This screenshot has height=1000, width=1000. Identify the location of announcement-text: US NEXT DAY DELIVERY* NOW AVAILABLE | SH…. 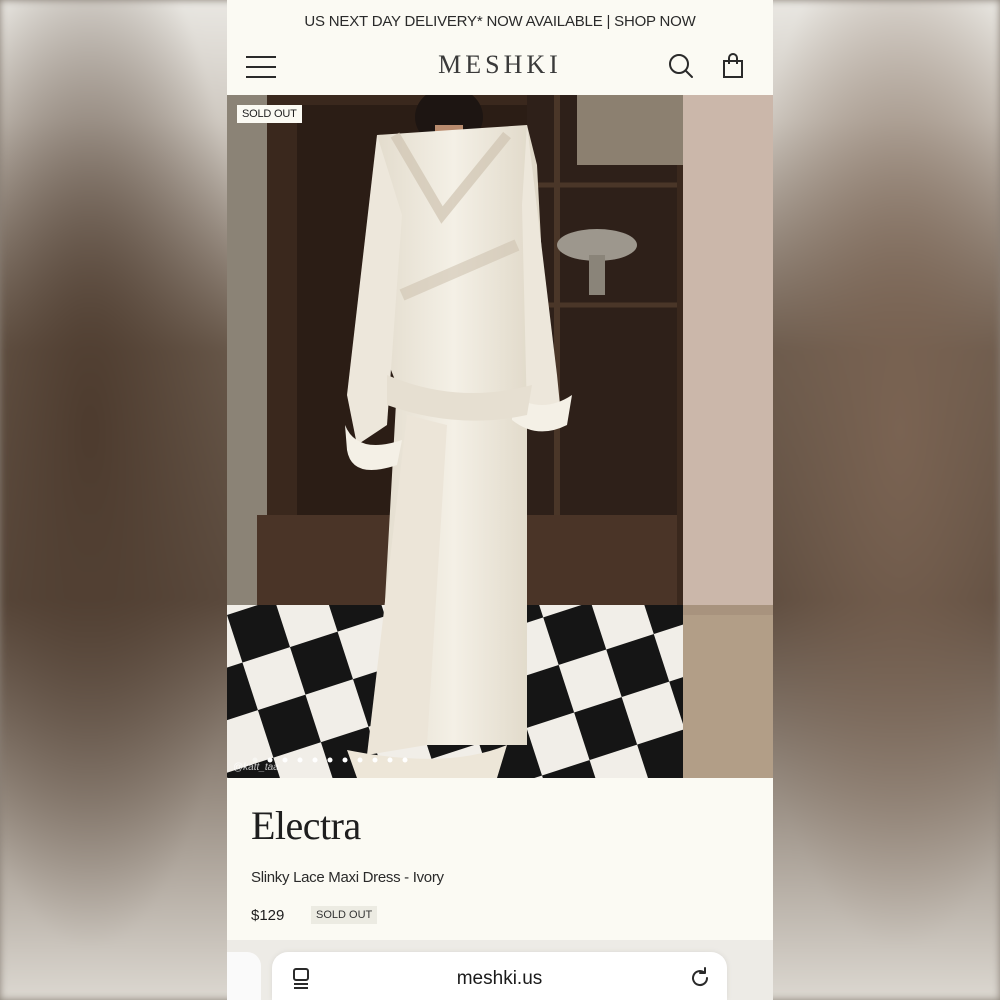
(499, 21).